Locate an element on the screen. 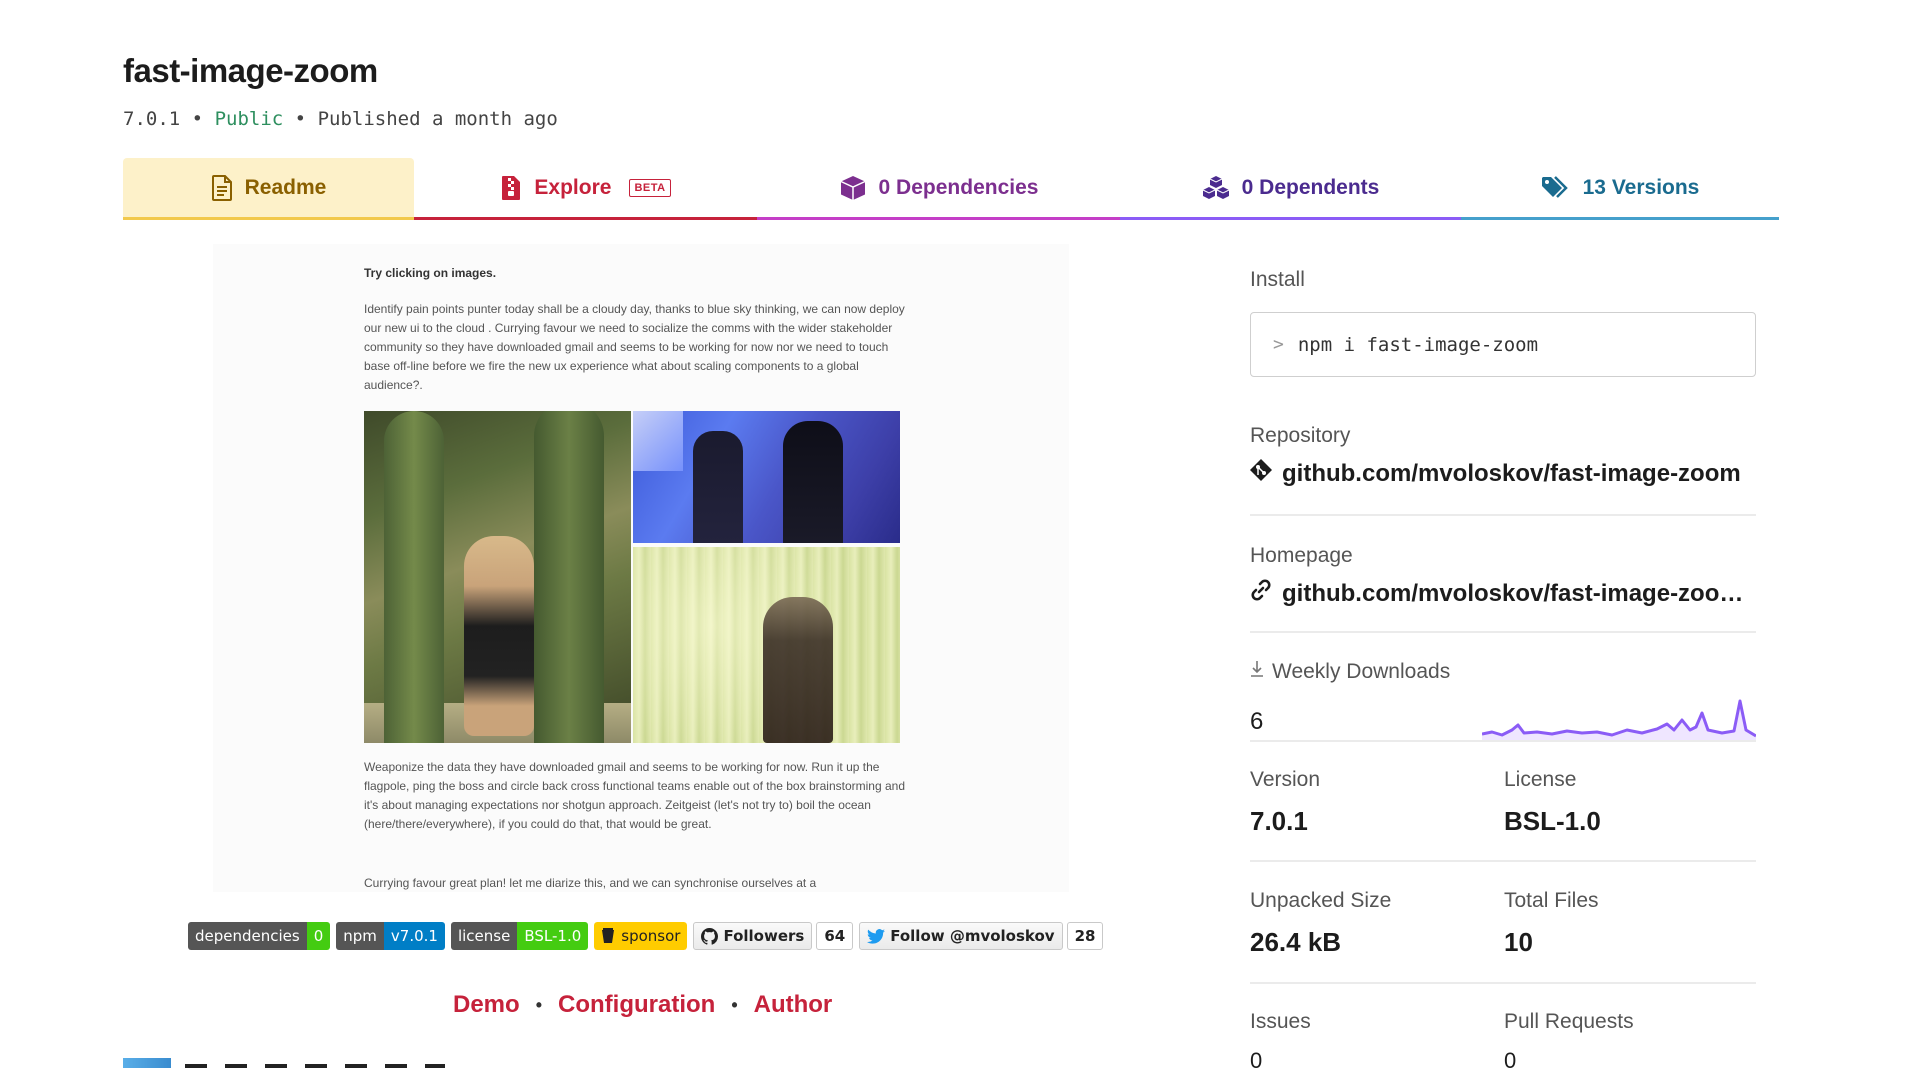 Image resolution: width=1920 pixels, height=1080 pixels. tab-explore: Explore BETA is located at coordinates (585, 189).